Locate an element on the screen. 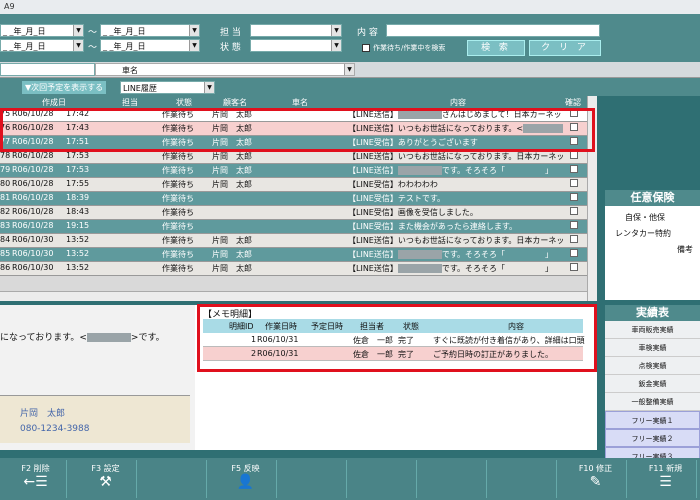 The height and width of the screenshot is (500, 700). checkbox-label: 作業待ち/作業中を検索 is located at coordinates (409, 48).